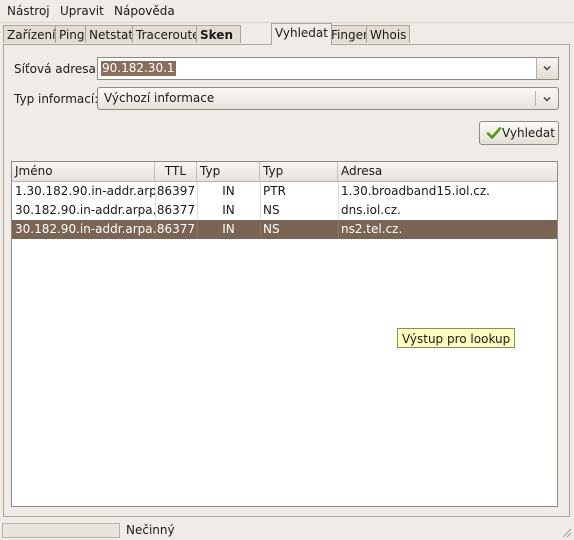  Describe the element at coordinates (72, 34) in the screenshot. I see `tab-ping: Ping` at that location.